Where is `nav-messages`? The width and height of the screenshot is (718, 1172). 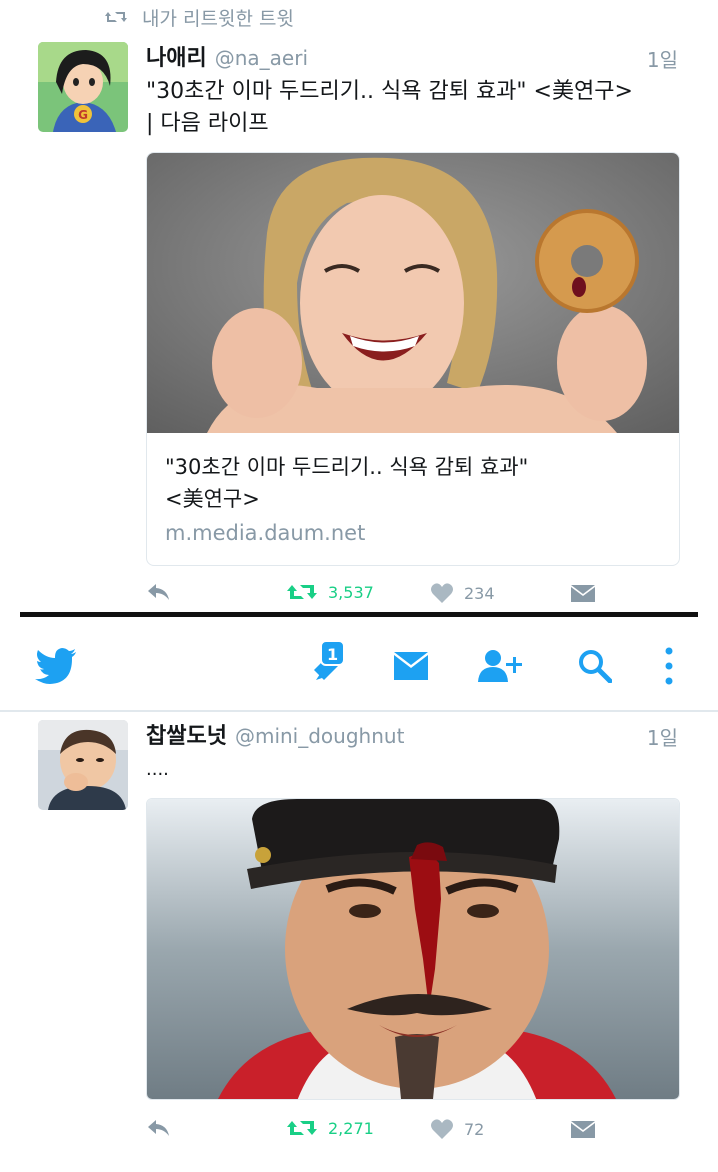
nav-messages is located at coordinates (411, 666).